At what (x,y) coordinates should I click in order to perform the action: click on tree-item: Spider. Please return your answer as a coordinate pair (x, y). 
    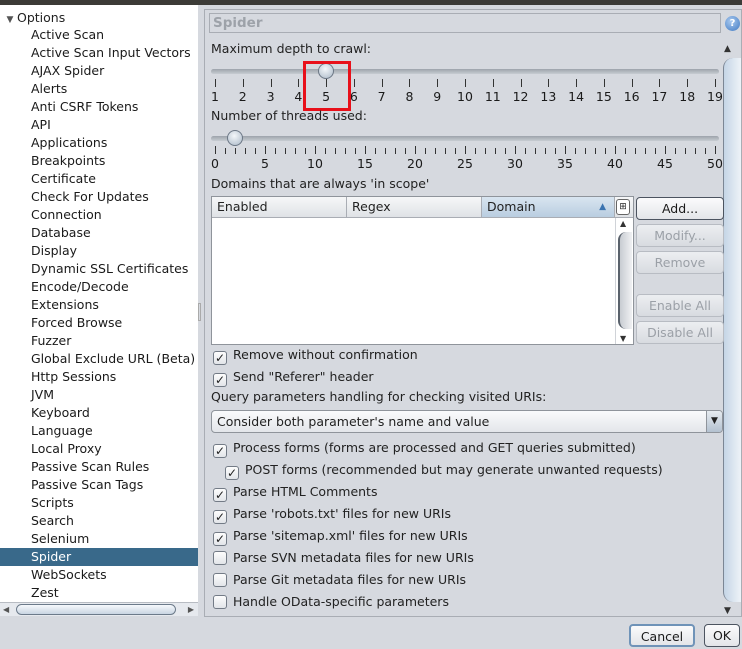
    Looking at the image, I should click on (99, 557).